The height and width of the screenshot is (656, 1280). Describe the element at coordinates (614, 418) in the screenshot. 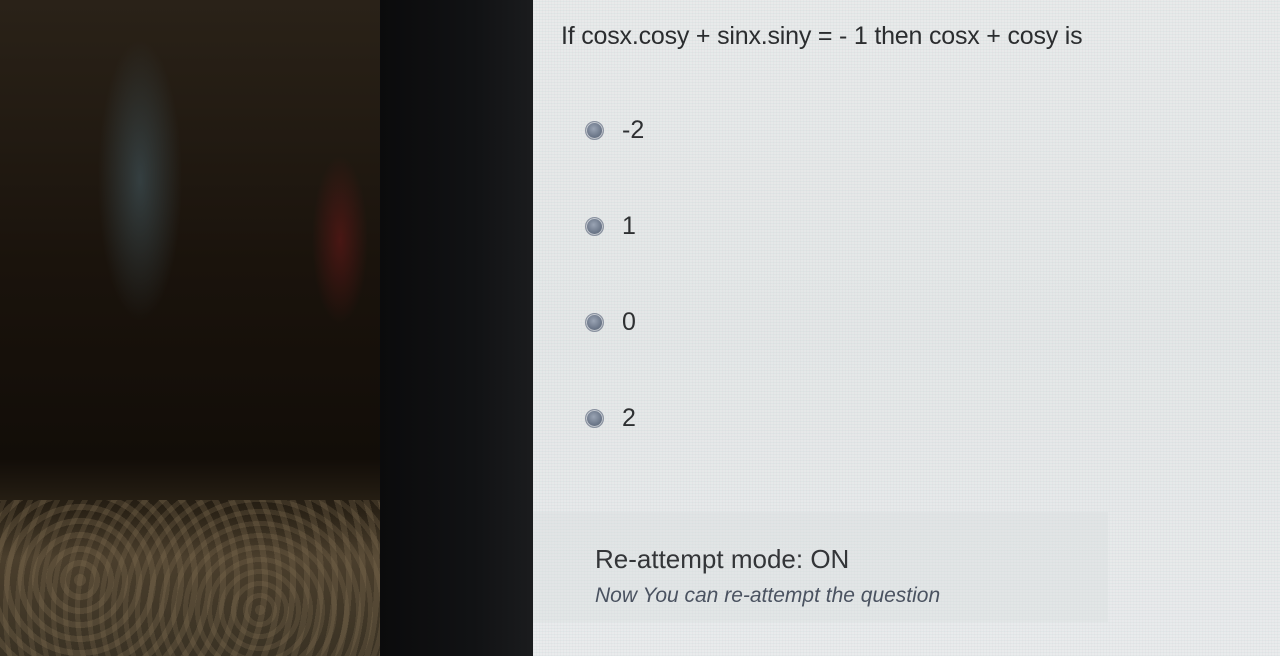

I see `option-2: 2` at that location.